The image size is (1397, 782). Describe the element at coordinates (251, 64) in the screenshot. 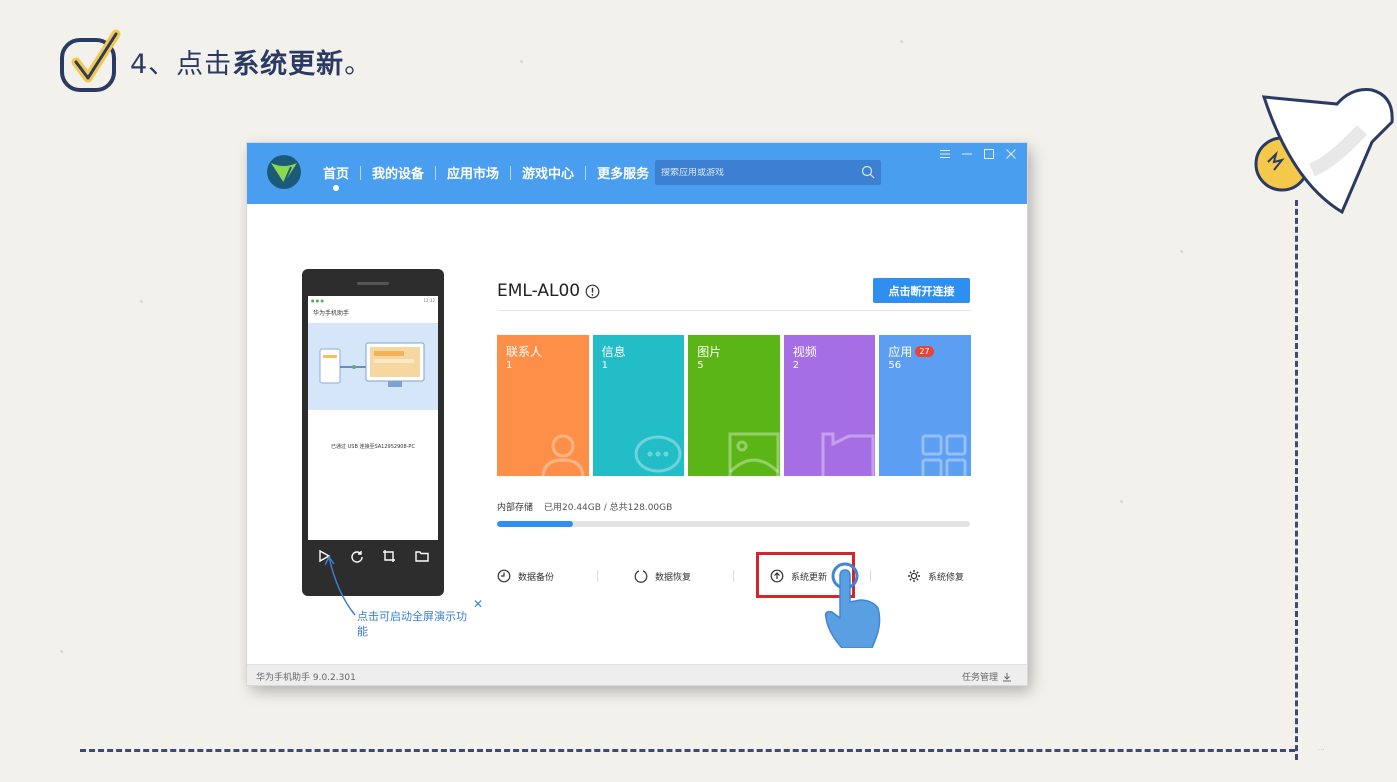

I see `step-instruction: 4、点击系统更新。` at that location.